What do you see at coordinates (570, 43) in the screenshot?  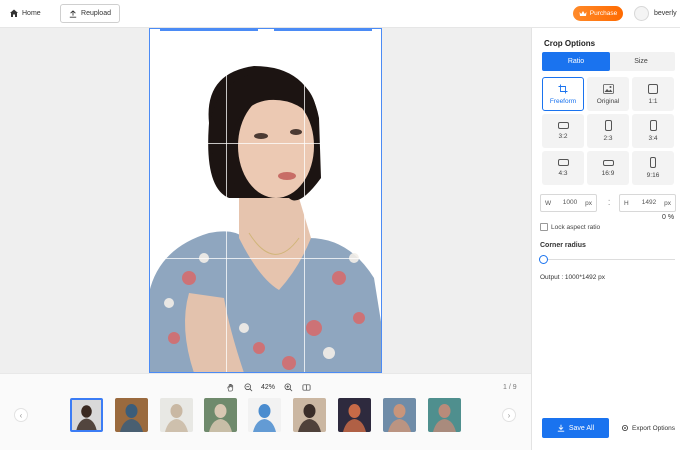 I see `panel-title: Crop Options` at bounding box center [570, 43].